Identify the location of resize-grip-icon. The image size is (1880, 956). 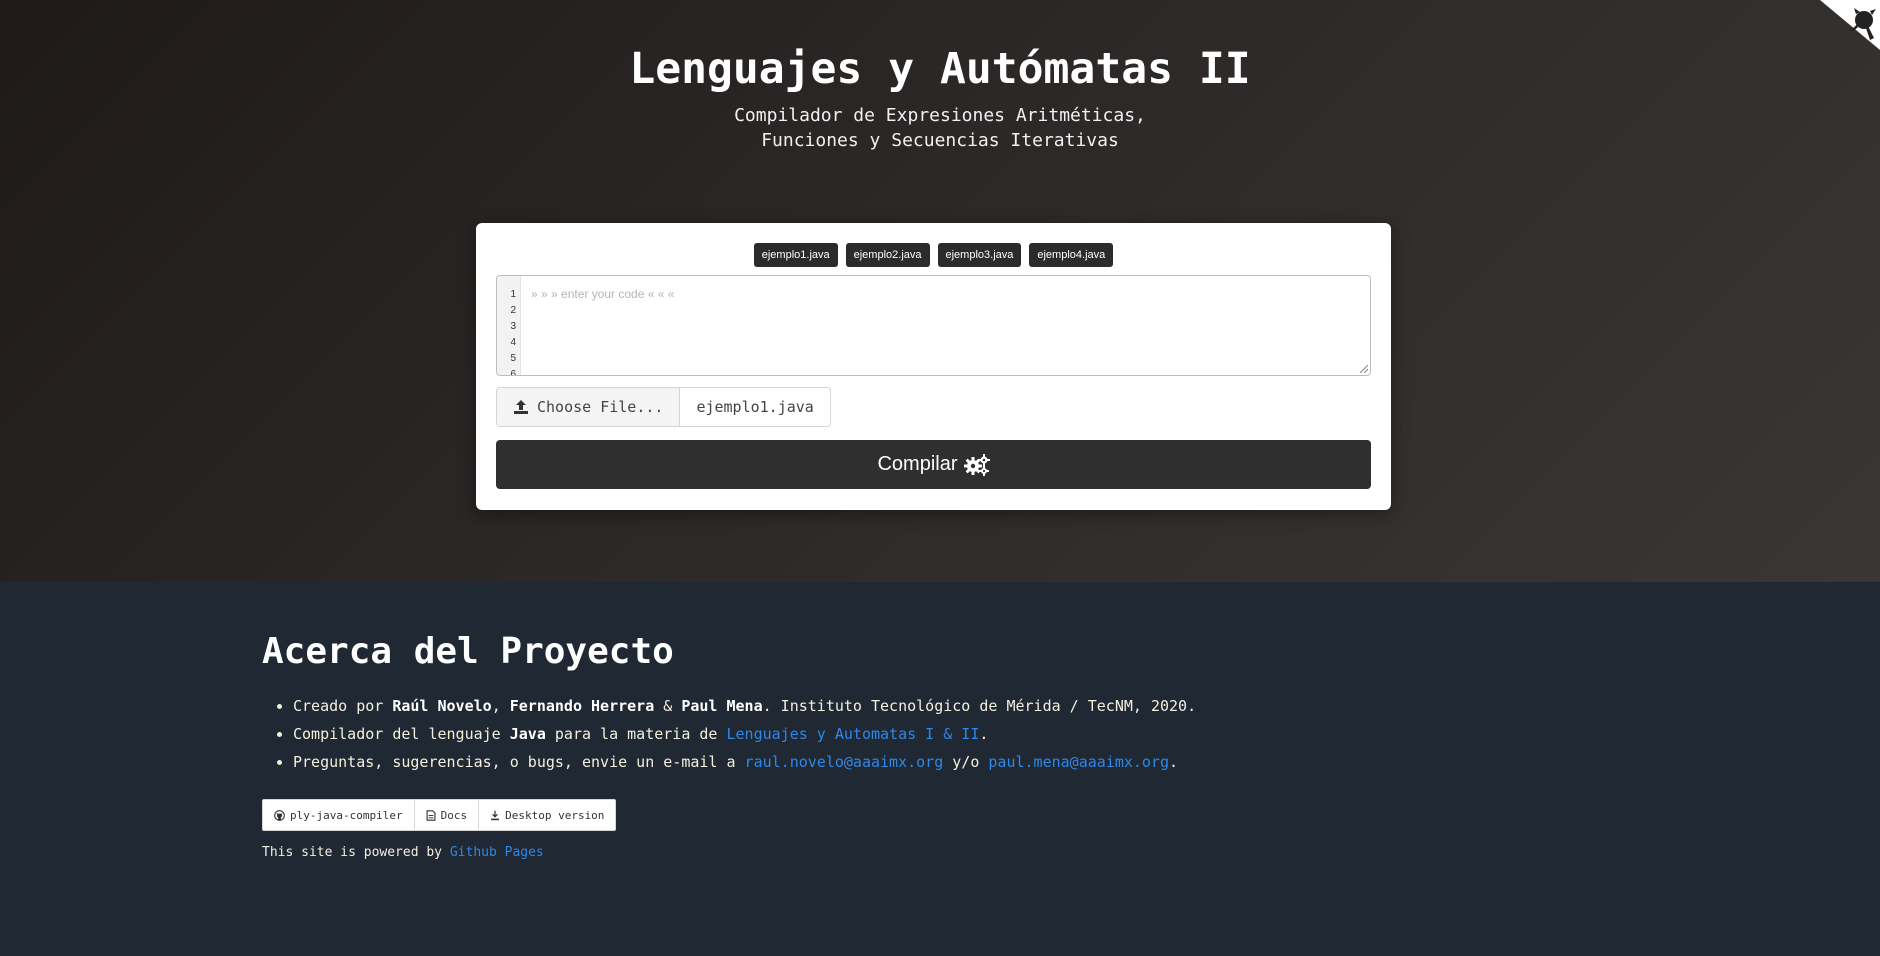
(1364, 369).